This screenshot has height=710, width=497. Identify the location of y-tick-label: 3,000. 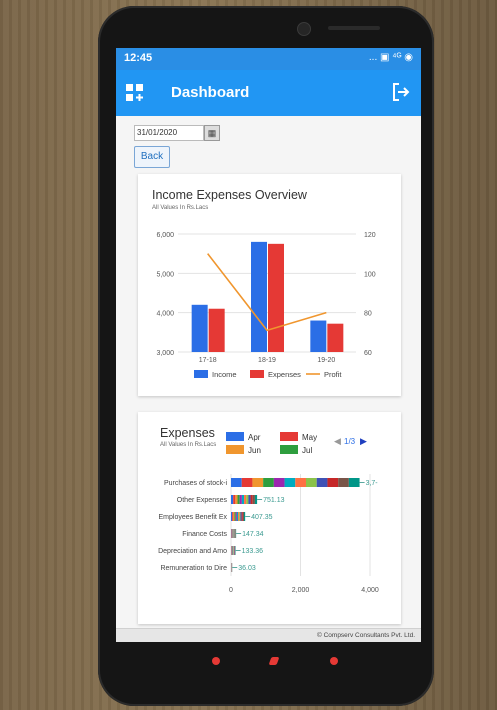
(165, 353).